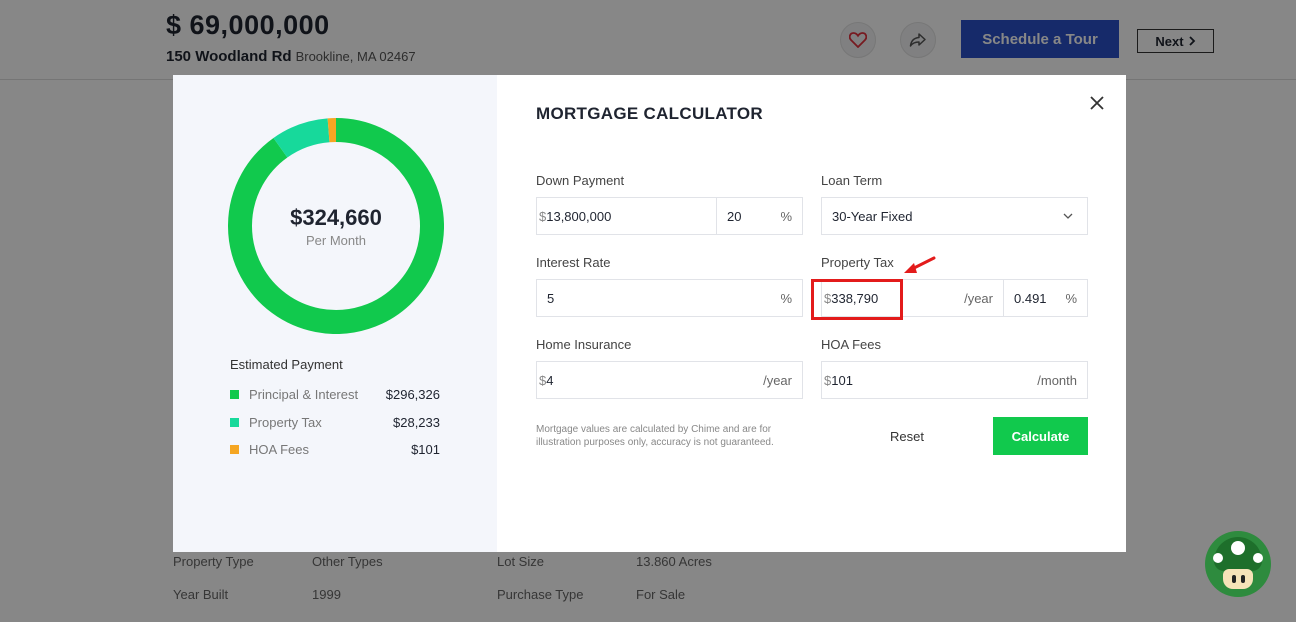 The width and height of the screenshot is (1296, 622). I want to click on hoa-fees-input: $101 /month, so click(954, 380).